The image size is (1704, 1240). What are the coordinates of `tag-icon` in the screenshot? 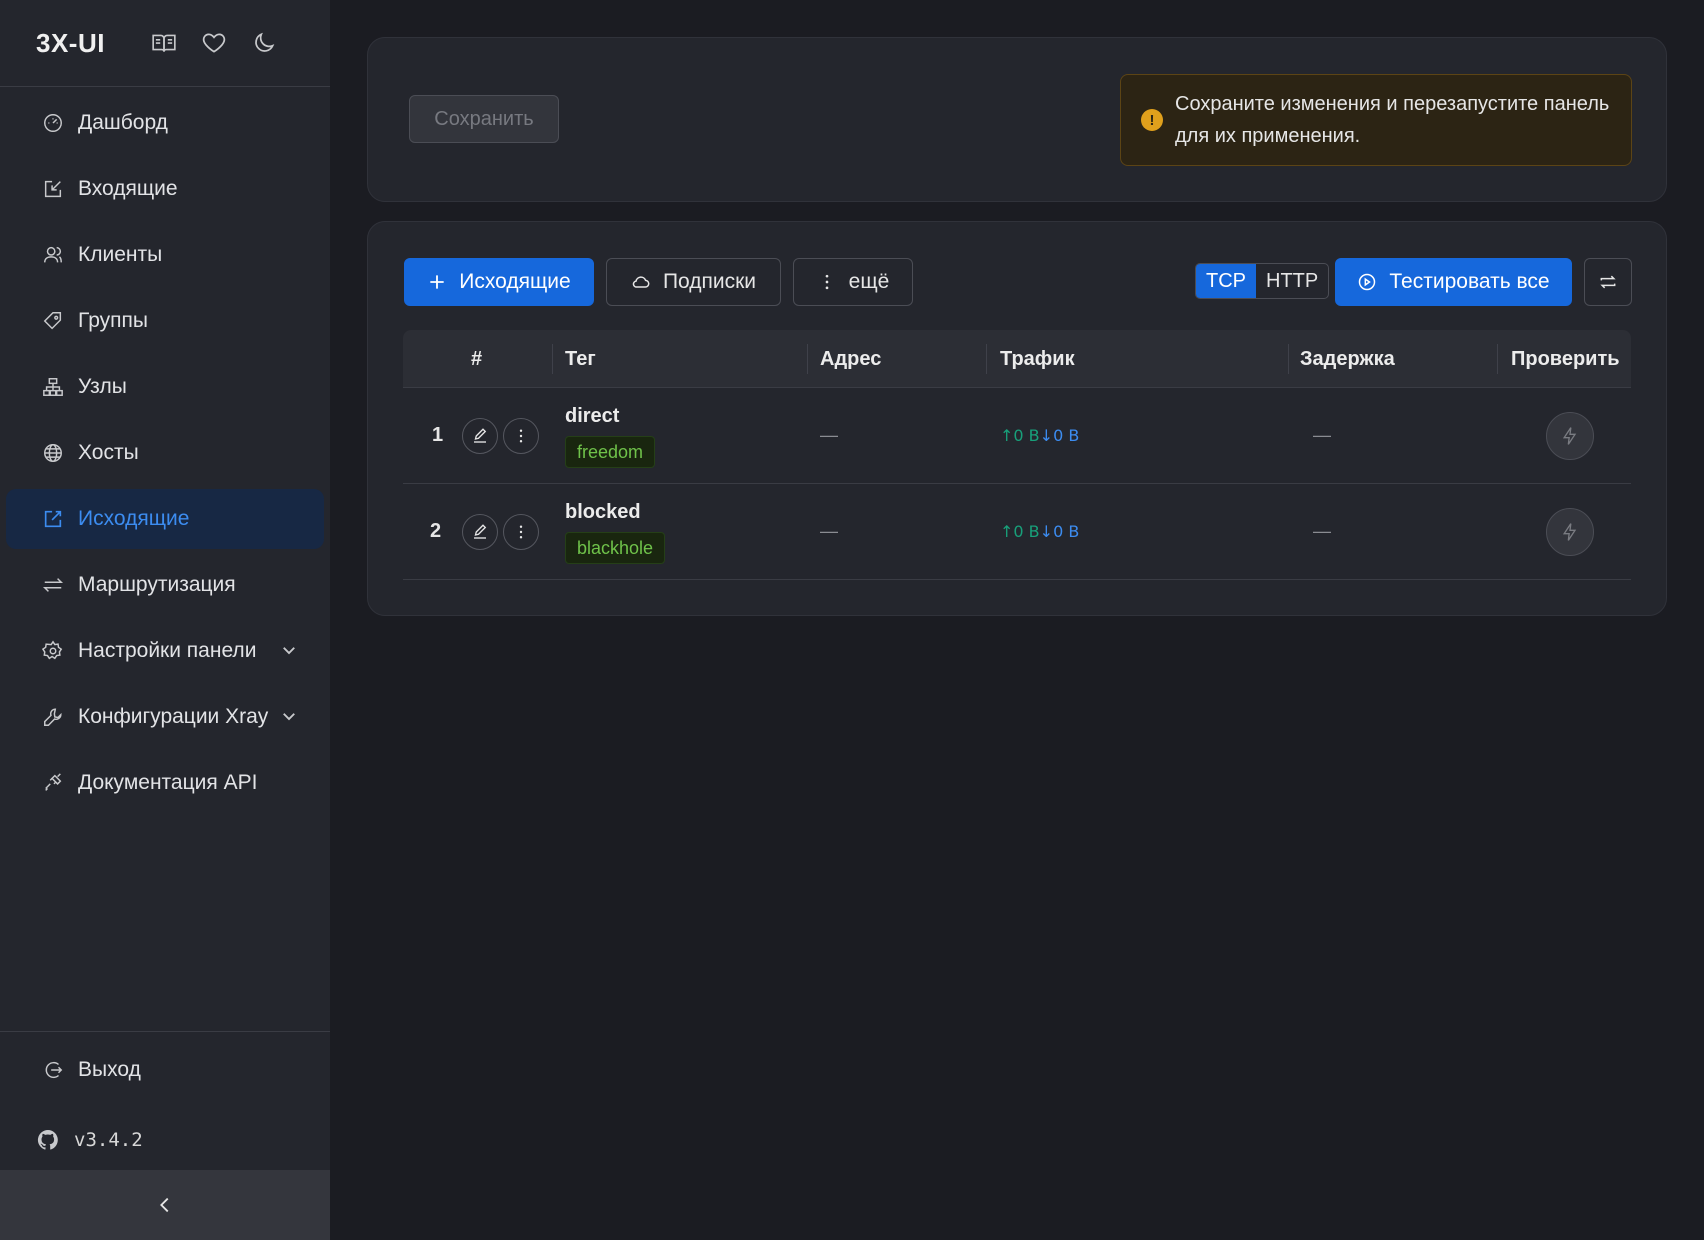 It's located at (53, 321).